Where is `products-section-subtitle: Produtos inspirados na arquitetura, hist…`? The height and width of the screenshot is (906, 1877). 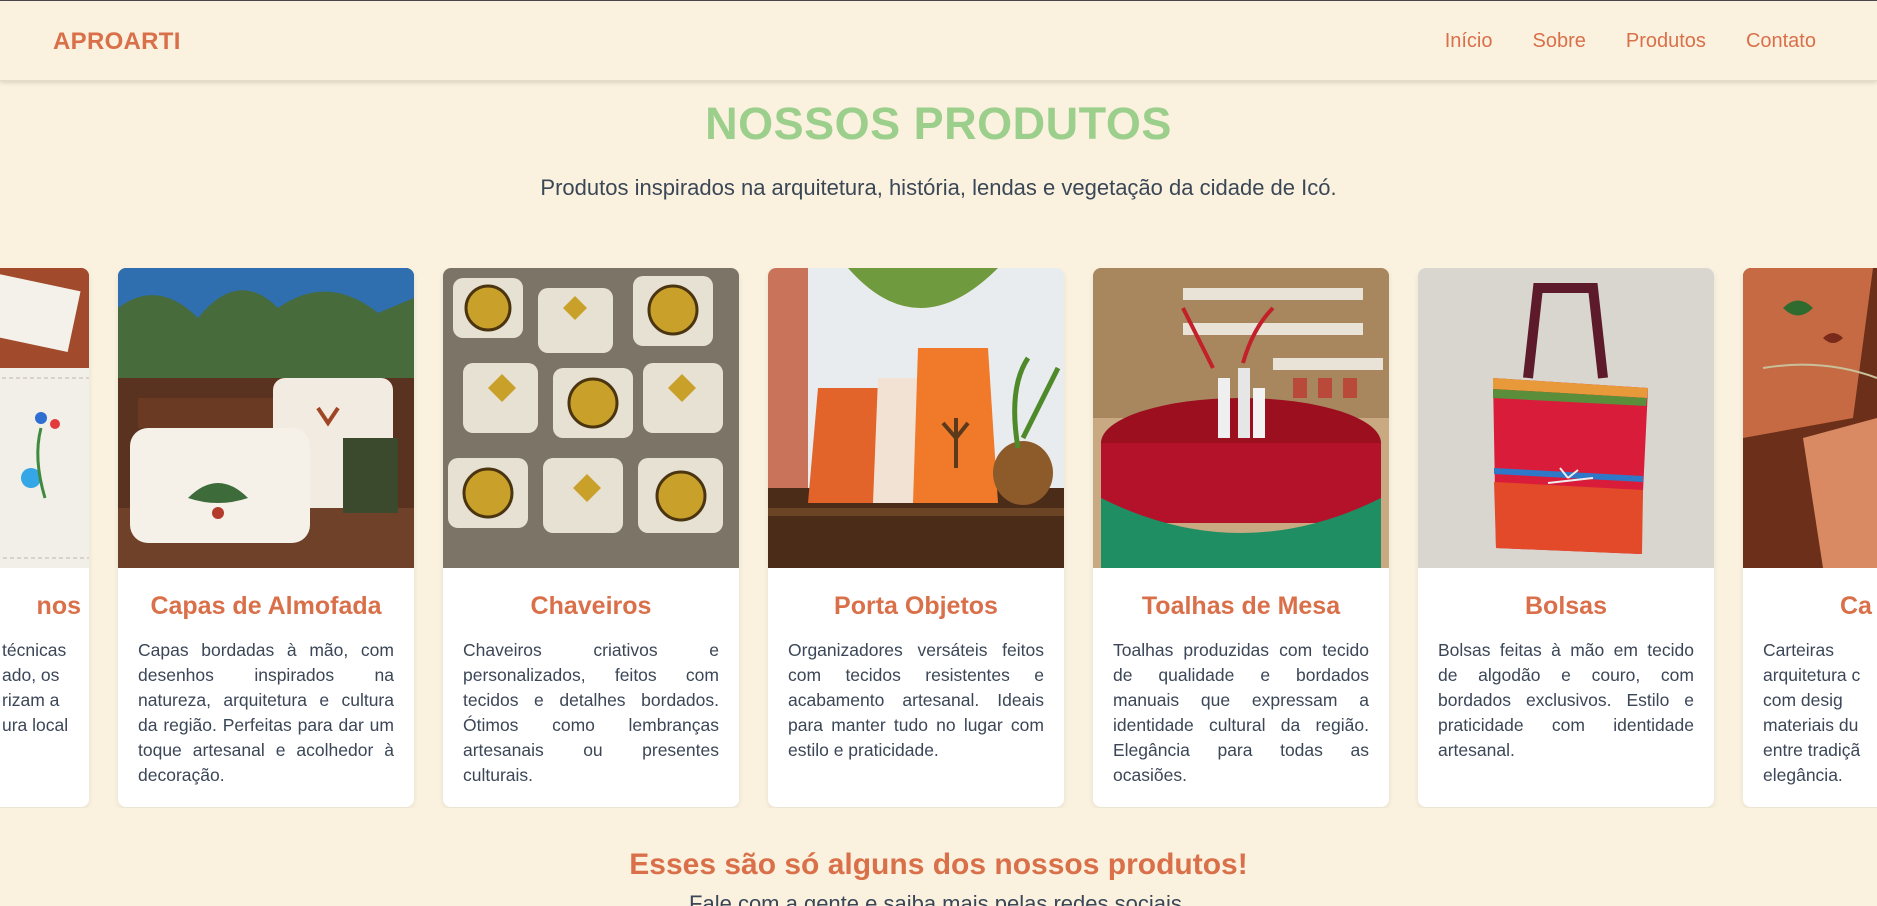 products-section-subtitle: Produtos inspirados na arquitetura, hist… is located at coordinates (938, 187).